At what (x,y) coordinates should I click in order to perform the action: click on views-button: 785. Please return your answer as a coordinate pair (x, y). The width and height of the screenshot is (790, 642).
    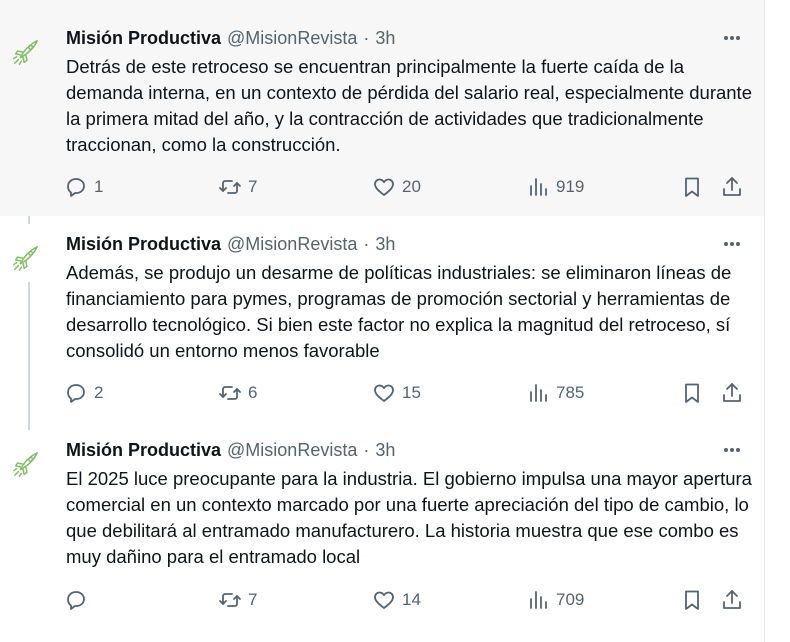
    Looking at the image, I should click on (555, 393).